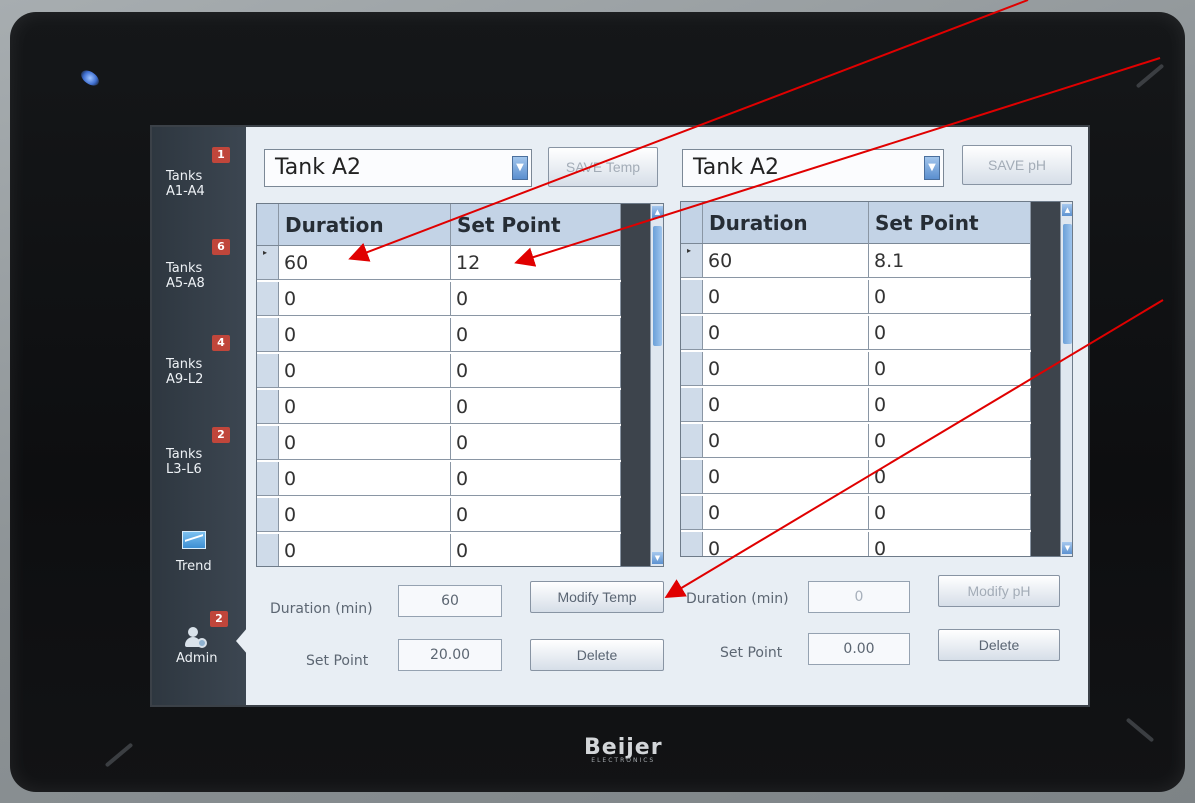  What do you see at coordinates (199, 284) in the screenshot?
I see `sidebar-item-tanks-a5-a8: 6 Tanks A5-A8` at bounding box center [199, 284].